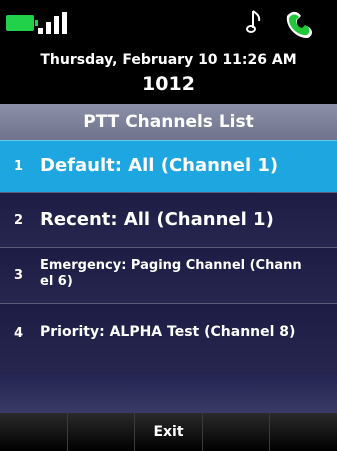  Describe the element at coordinates (159, 165) in the screenshot. I see `channel-label: Default: All (Channel 1)` at that location.